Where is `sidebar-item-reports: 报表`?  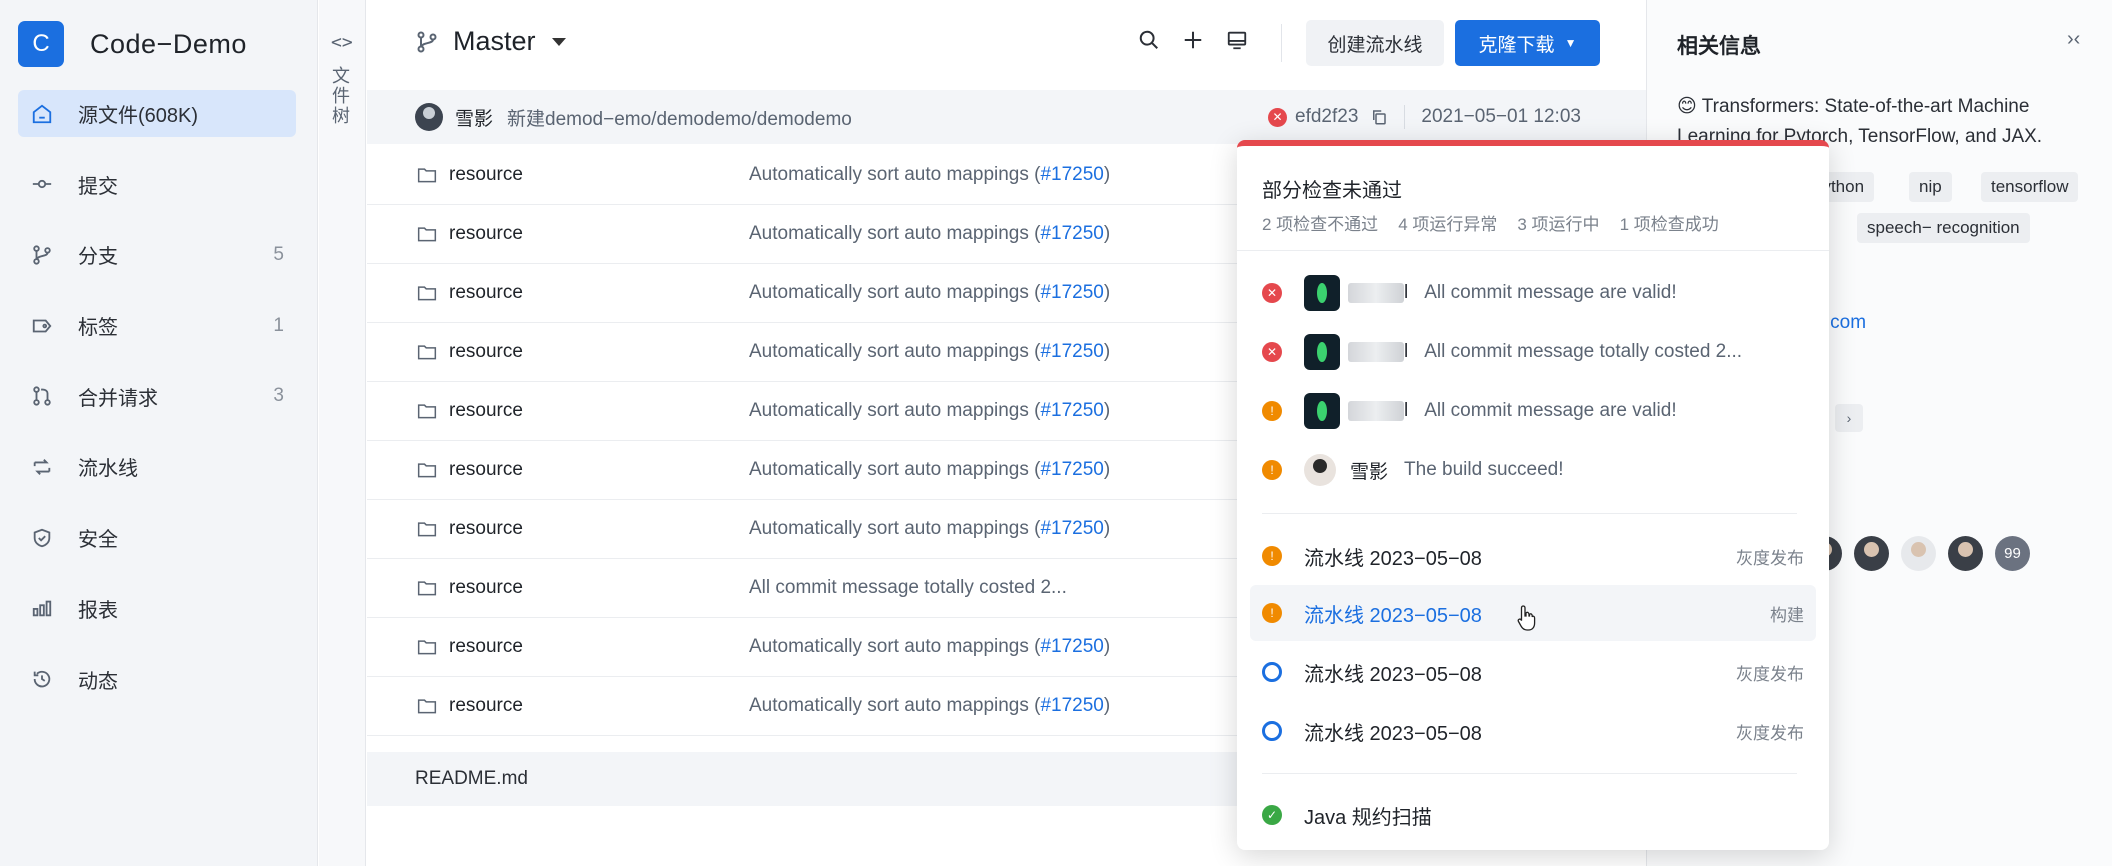 sidebar-item-reports: 报表 is located at coordinates (157, 608).